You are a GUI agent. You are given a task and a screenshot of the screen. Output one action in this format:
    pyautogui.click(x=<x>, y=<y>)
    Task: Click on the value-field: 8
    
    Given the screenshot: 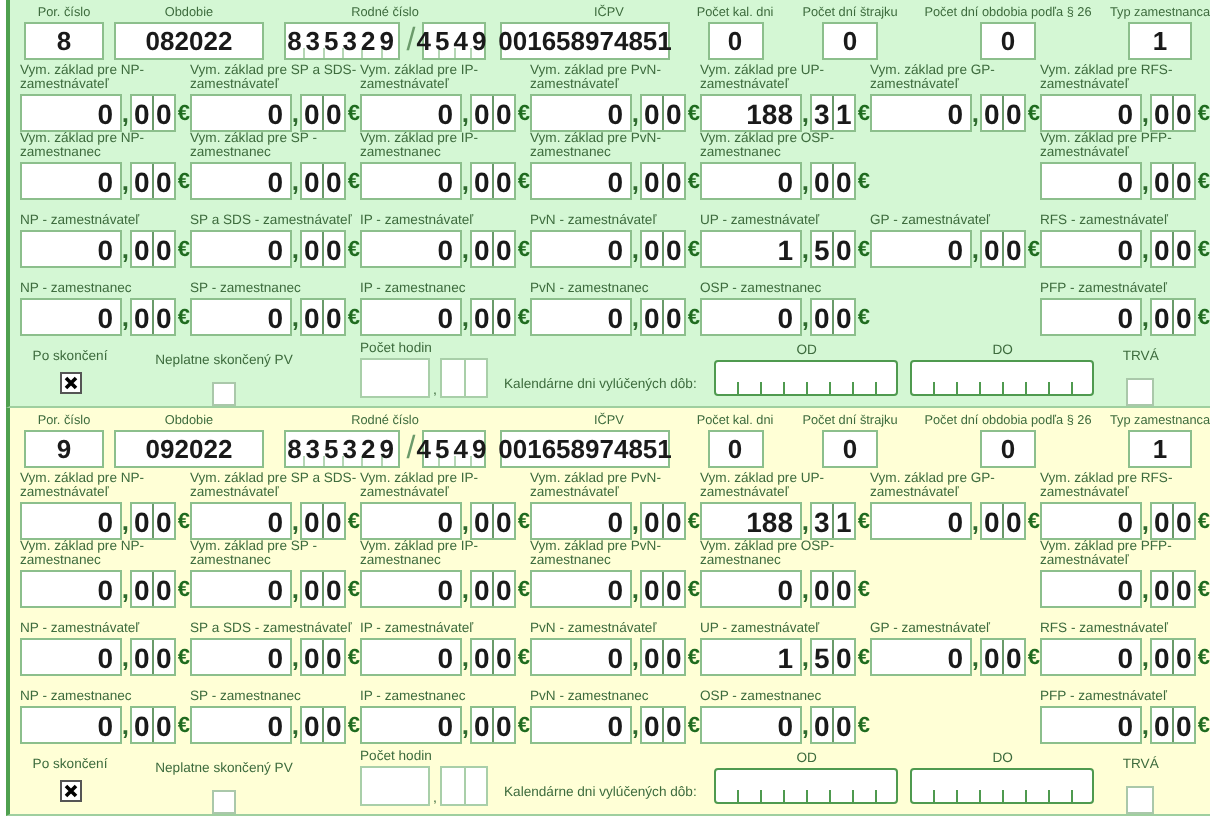 What is the action you would take?
    pyautogui.click(x=64, y=41)
    